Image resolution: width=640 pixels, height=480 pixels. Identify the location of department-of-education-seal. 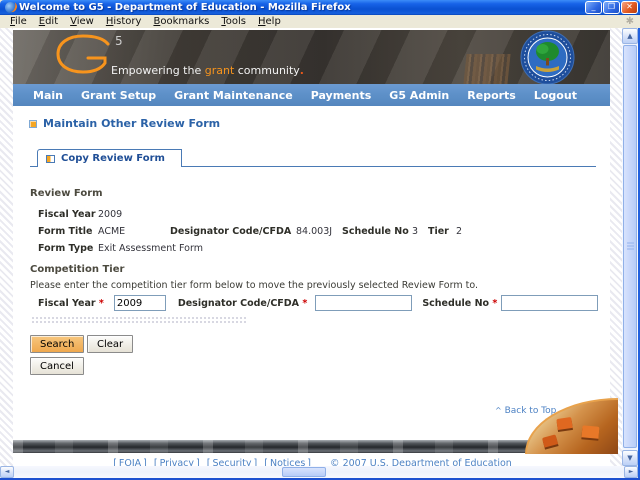
(547, 57).